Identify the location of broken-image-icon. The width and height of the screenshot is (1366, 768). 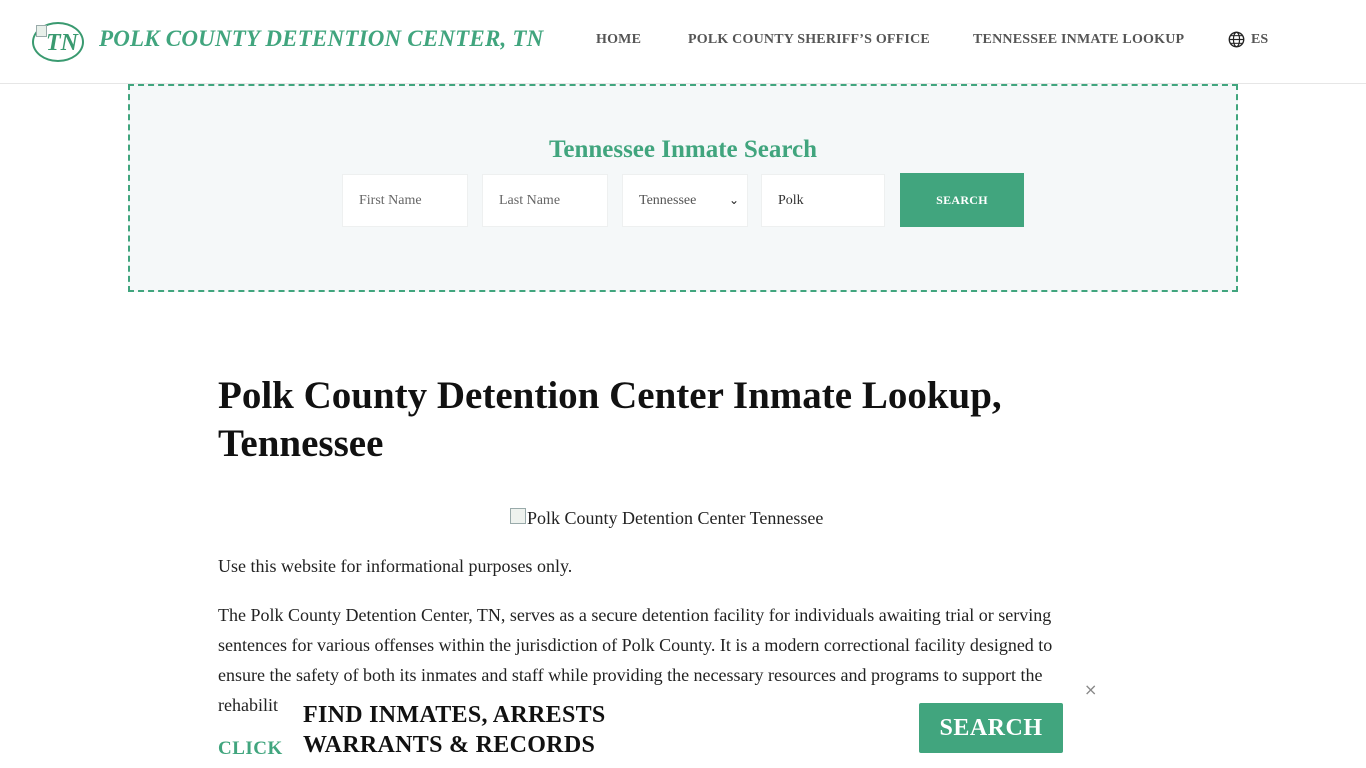
(518, 516).